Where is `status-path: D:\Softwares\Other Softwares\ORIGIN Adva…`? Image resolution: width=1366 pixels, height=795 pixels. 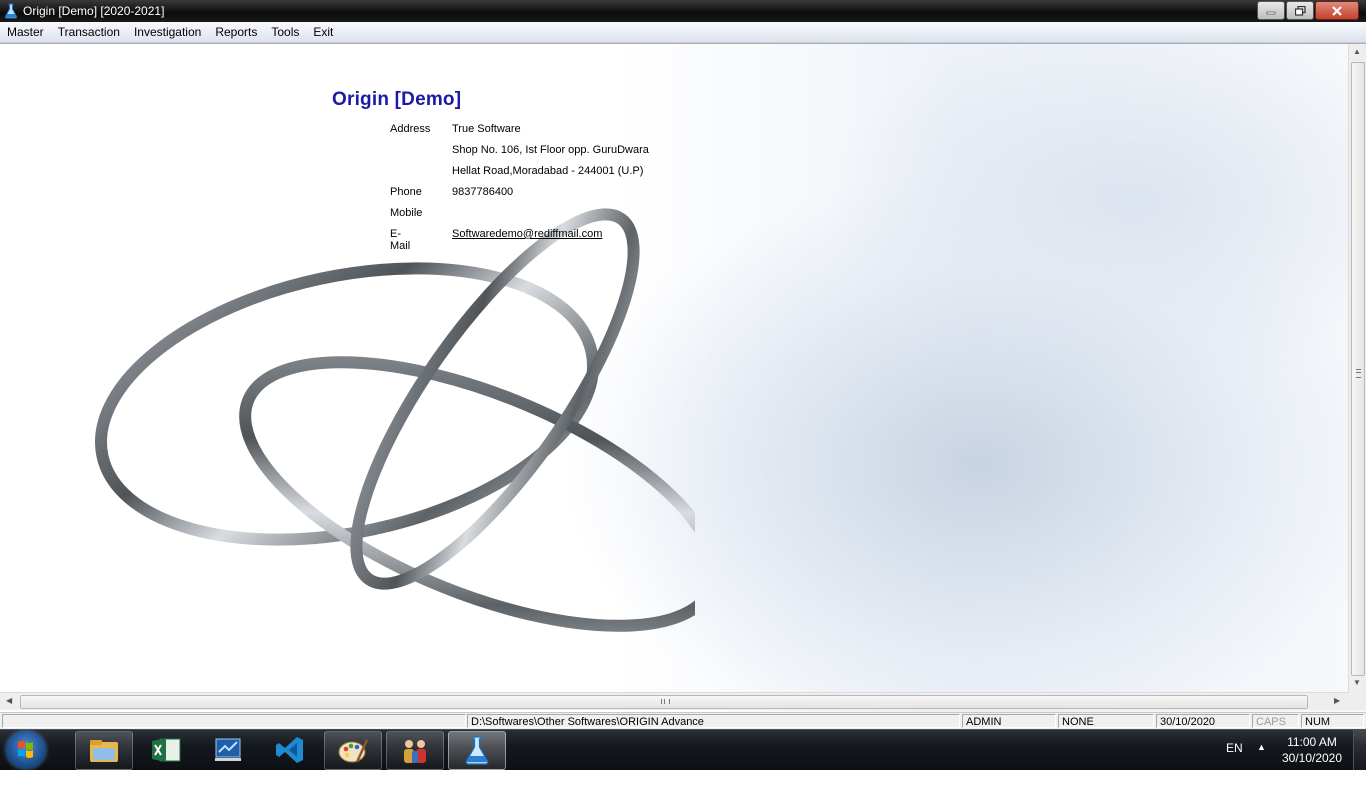 status-path: D:\Softwares\Other Softwares\ORIGIN Adva… is located at coordinates (713, 721).